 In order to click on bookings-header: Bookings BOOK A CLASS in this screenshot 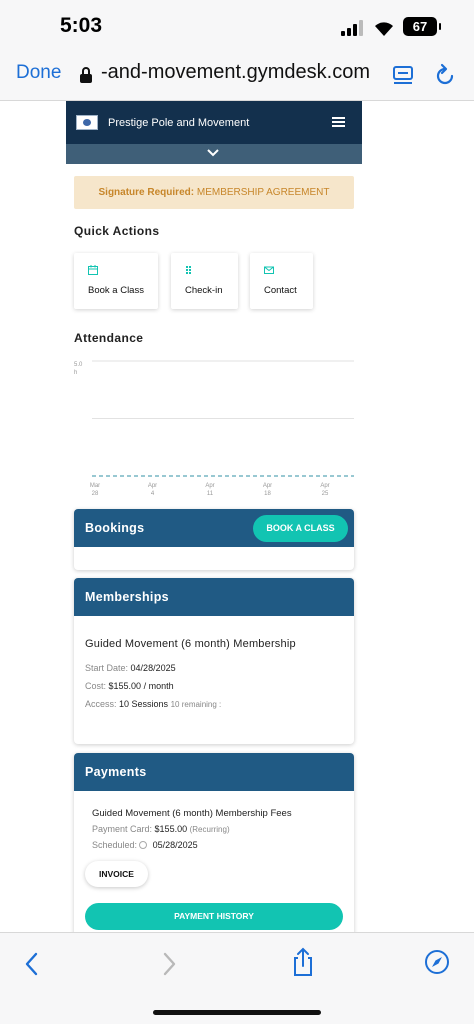, I will do `click(214, 528)`.